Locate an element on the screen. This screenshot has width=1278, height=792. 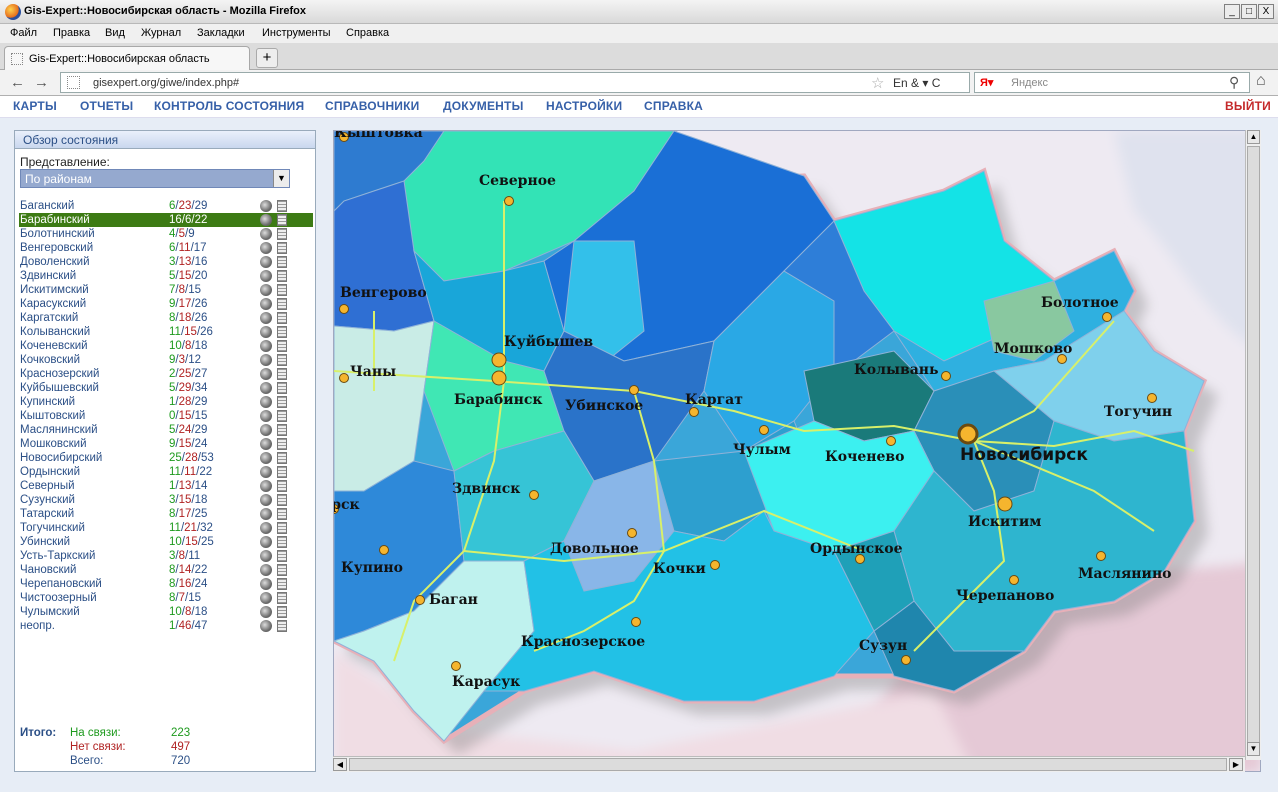
site-identity-icon is located at coordinates (73, 82).